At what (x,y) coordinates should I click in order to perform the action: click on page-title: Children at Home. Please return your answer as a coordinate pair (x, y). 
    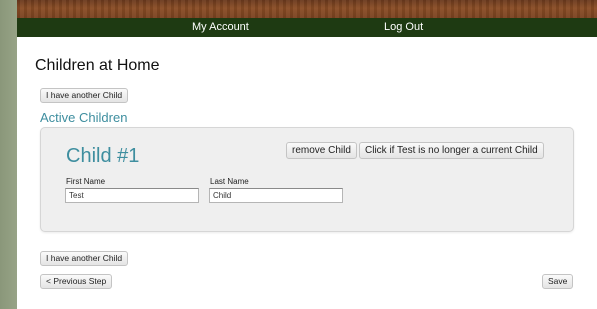
    Looking at the image, I should click on (97, 65).